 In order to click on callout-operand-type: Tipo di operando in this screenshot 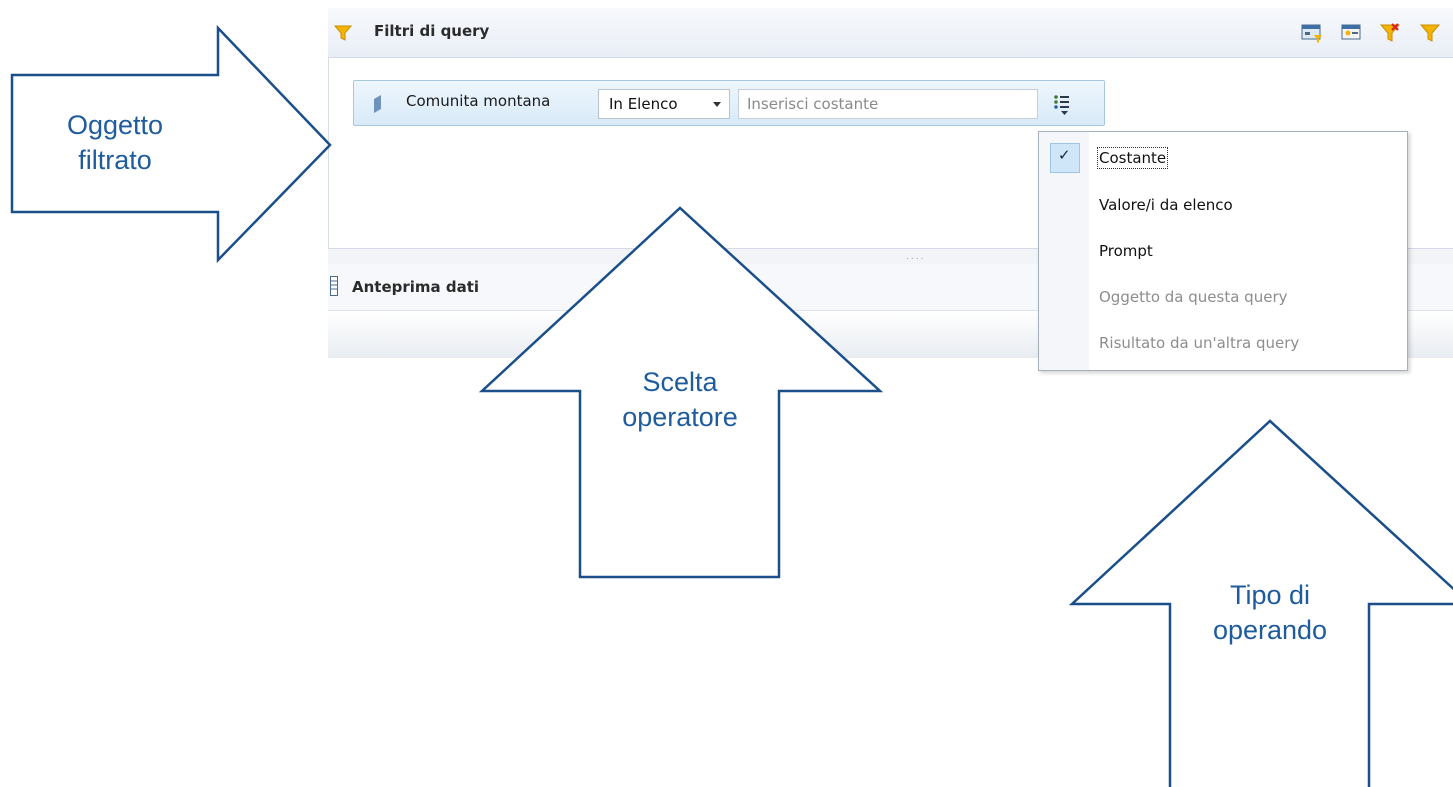, I will do `click(1270, 613)`.